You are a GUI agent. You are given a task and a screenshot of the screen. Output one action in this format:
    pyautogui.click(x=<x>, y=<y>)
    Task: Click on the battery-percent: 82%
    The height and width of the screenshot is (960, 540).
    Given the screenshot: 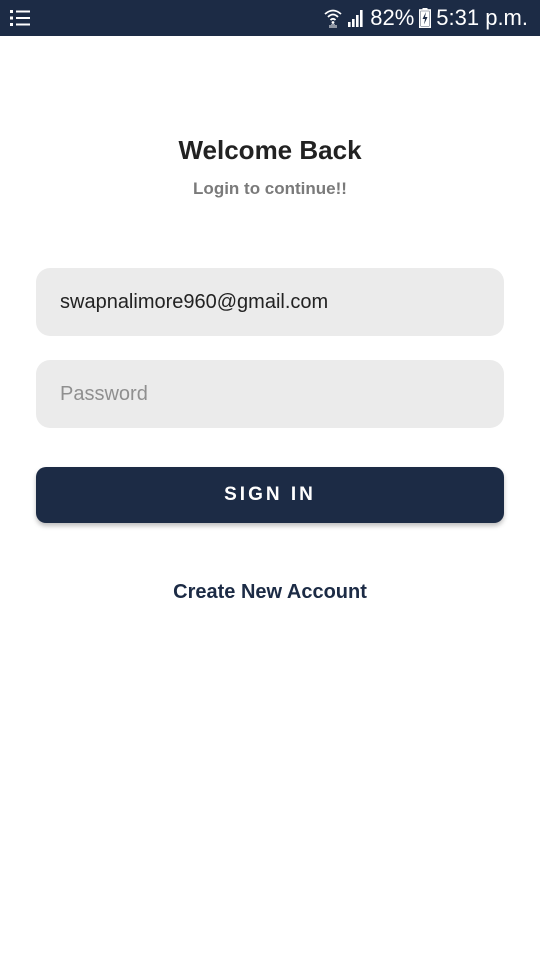 What is the action you would take?
    pyautogui.click(x=392, y=17)
    